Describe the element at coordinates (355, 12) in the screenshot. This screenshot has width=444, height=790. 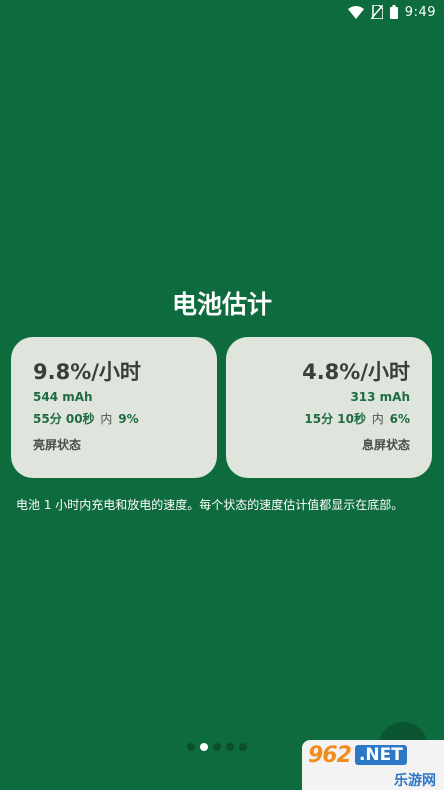
I see `wifi-icon` at that location.